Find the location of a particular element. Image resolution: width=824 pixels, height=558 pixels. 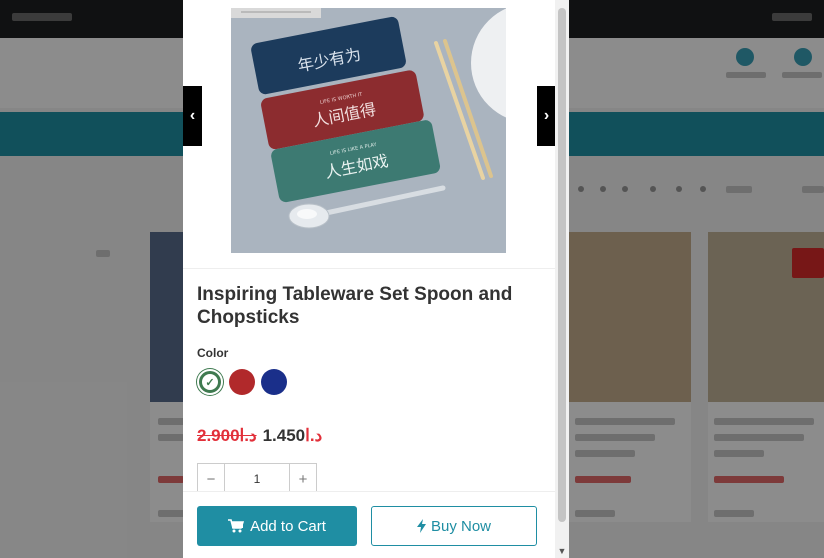

quantity-input: 1 is located at coordinates (257, 479).